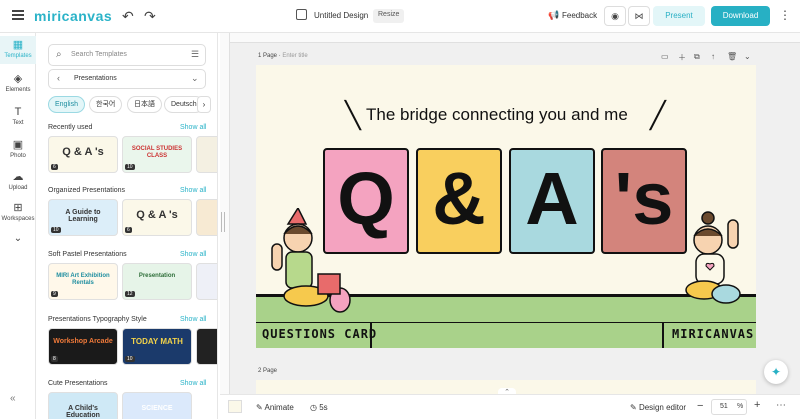  Describe the element at coordinates (54, 294) in the screenshot. I see `page-count: 9` at that location.